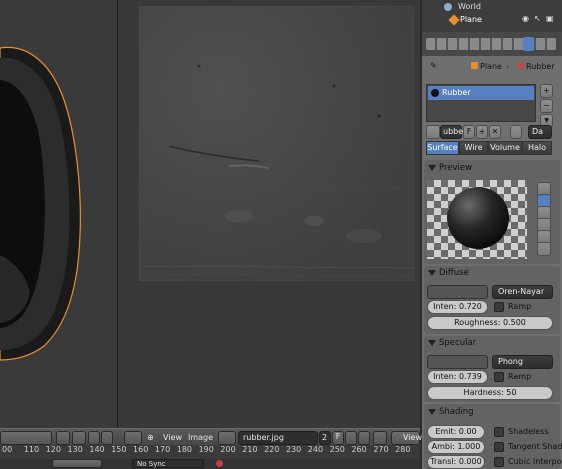 Image resolution: width=562 pixels, height=469 pixels. Describe the element at coordinates (537, 148) in the screenshot. I see `tab-halo: Halo` at that location.